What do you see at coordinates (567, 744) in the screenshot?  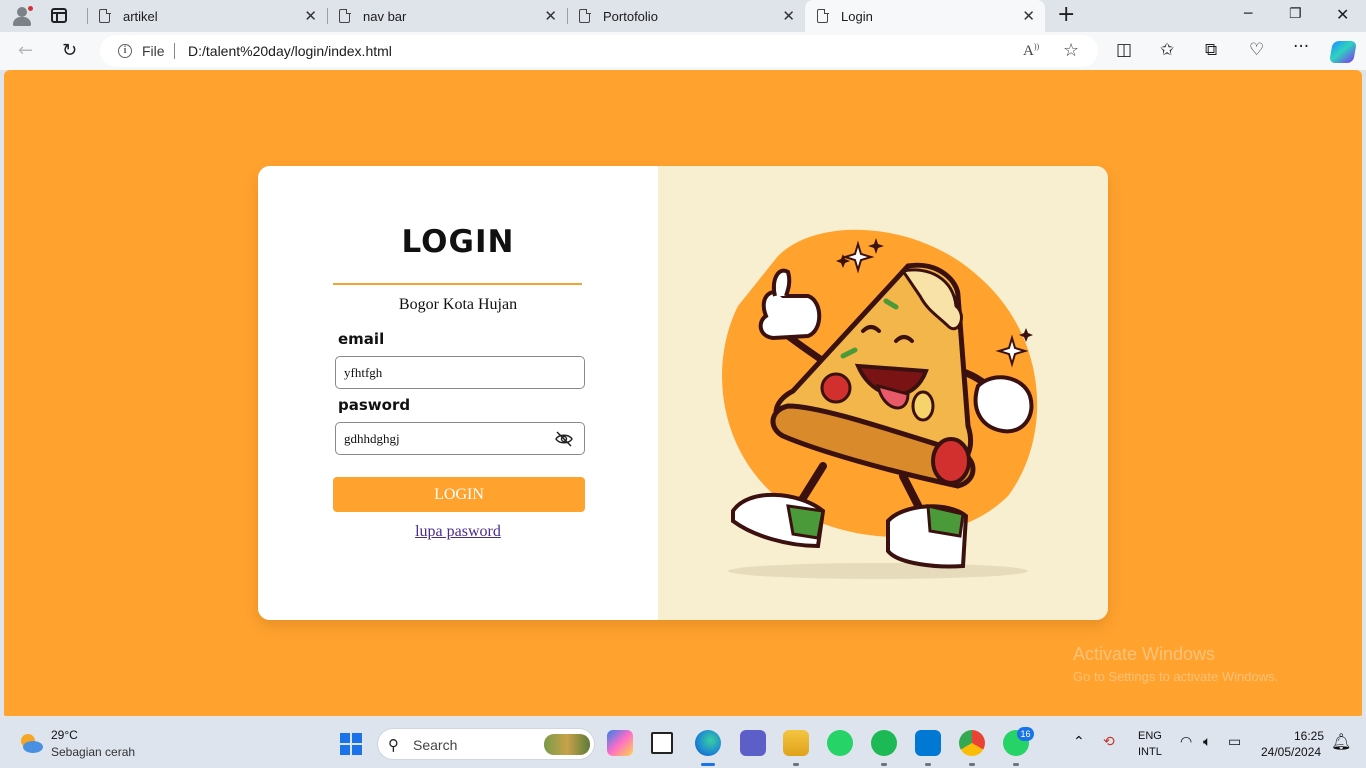 I see `search-highlight-image` at bounding box center [567, 744].